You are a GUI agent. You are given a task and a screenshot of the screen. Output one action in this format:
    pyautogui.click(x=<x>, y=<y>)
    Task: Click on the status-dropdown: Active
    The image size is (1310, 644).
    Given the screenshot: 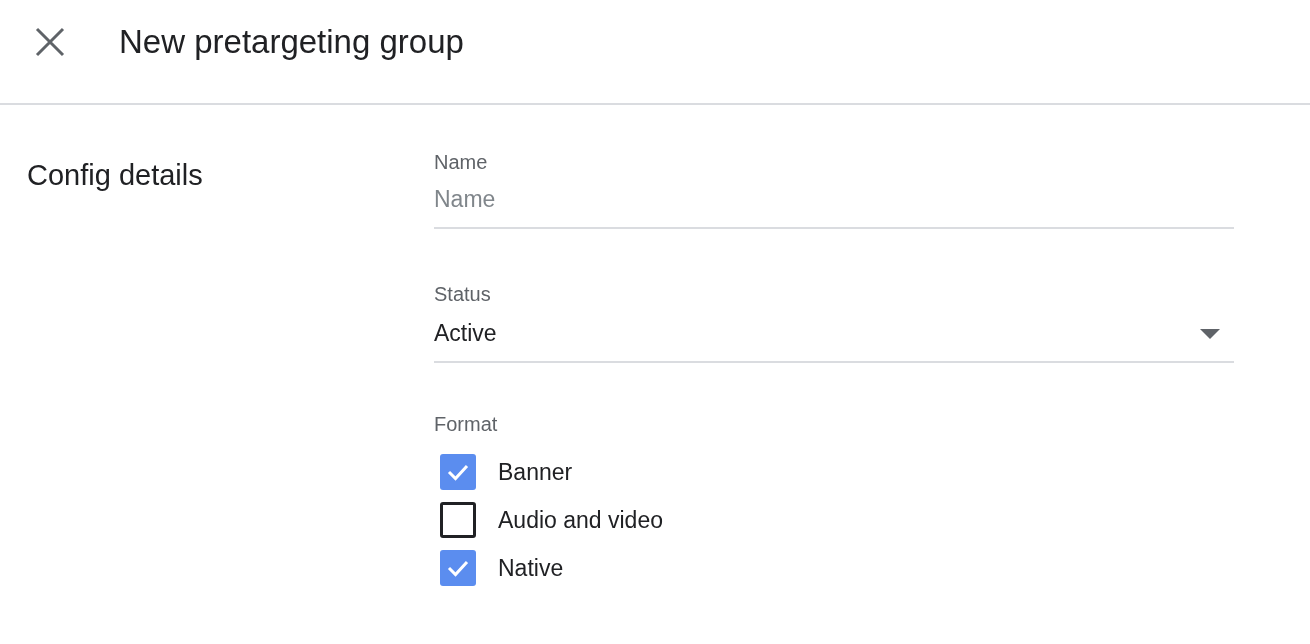 What is the action you would take?
    pyautogui.click(x=834, y=334)
    